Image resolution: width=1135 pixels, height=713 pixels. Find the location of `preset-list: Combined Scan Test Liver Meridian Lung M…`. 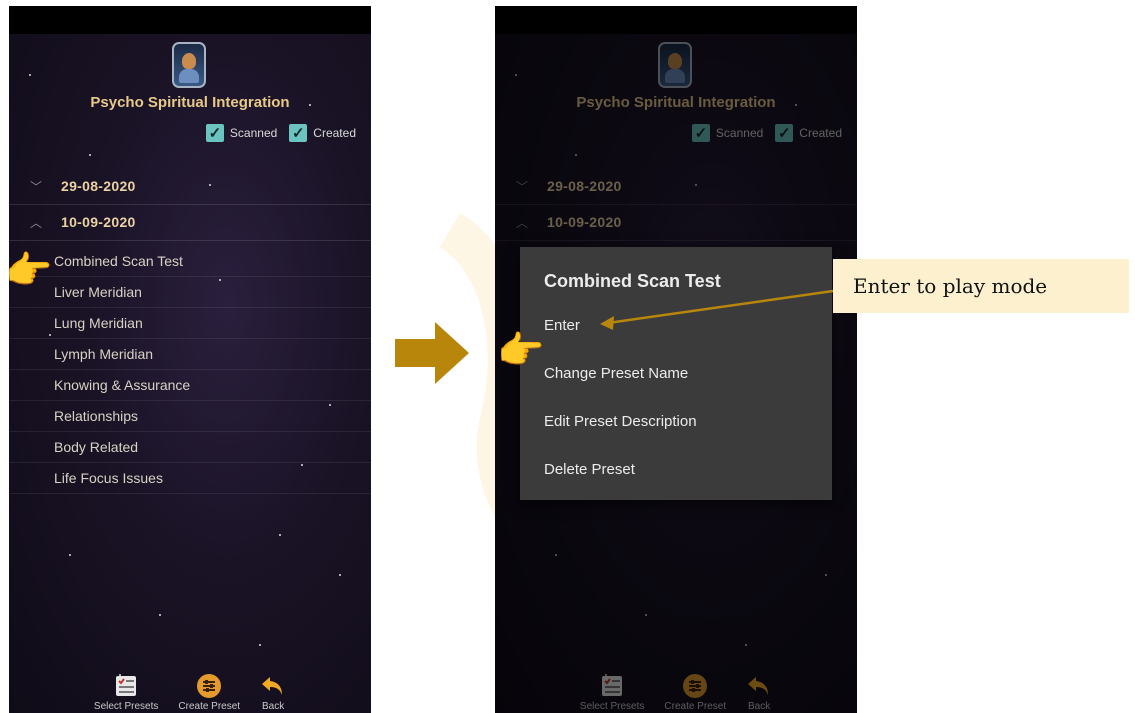

preset-list: Combined Scan Test Liver Meridian Lung M… is located at coordinates (190, 370).